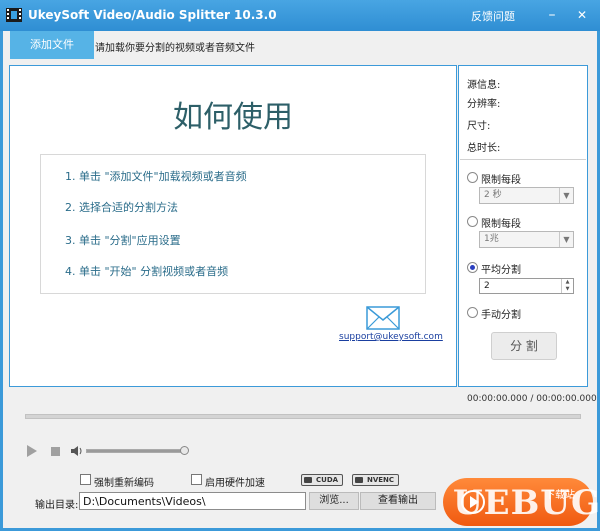 Image resolution: width=600 pixels, height=531 pixels. Describe the element at coordinates (192, 501) in the screenshot. I see `output-path-field` at that location.